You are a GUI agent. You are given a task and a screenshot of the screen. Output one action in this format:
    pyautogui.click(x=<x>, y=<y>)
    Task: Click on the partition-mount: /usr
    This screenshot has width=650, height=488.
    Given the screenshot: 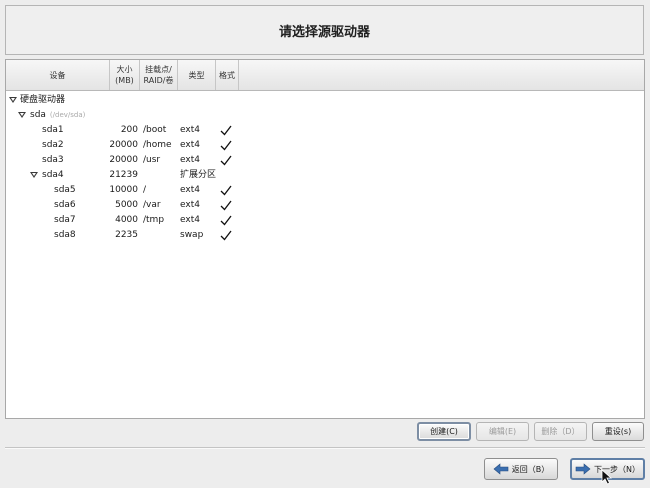 What is the action you would take?
    pyautogui.click(x=152, y=160)
    